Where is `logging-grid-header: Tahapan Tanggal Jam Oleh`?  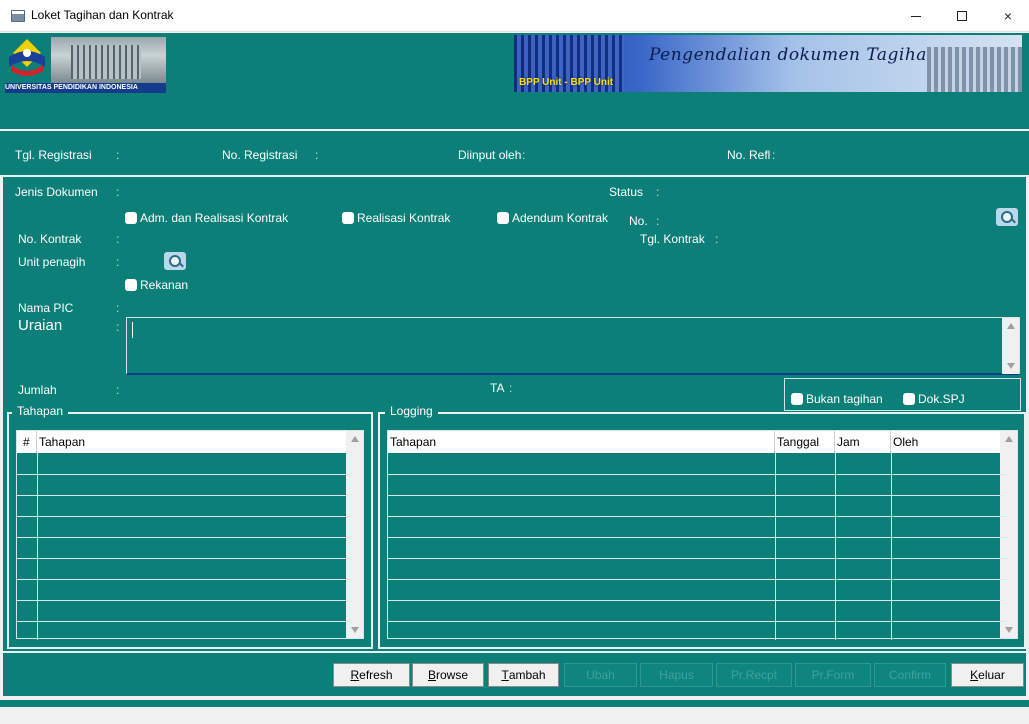 logging-grid-header: Tahapan Tanggal Jam Oleh is located at coordinates (694, 442).